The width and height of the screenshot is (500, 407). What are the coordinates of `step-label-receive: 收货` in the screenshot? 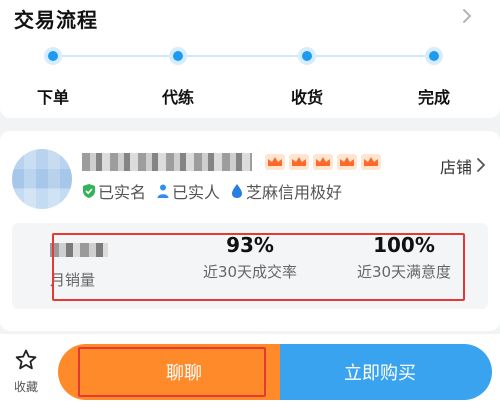 It's located at (306, 97).